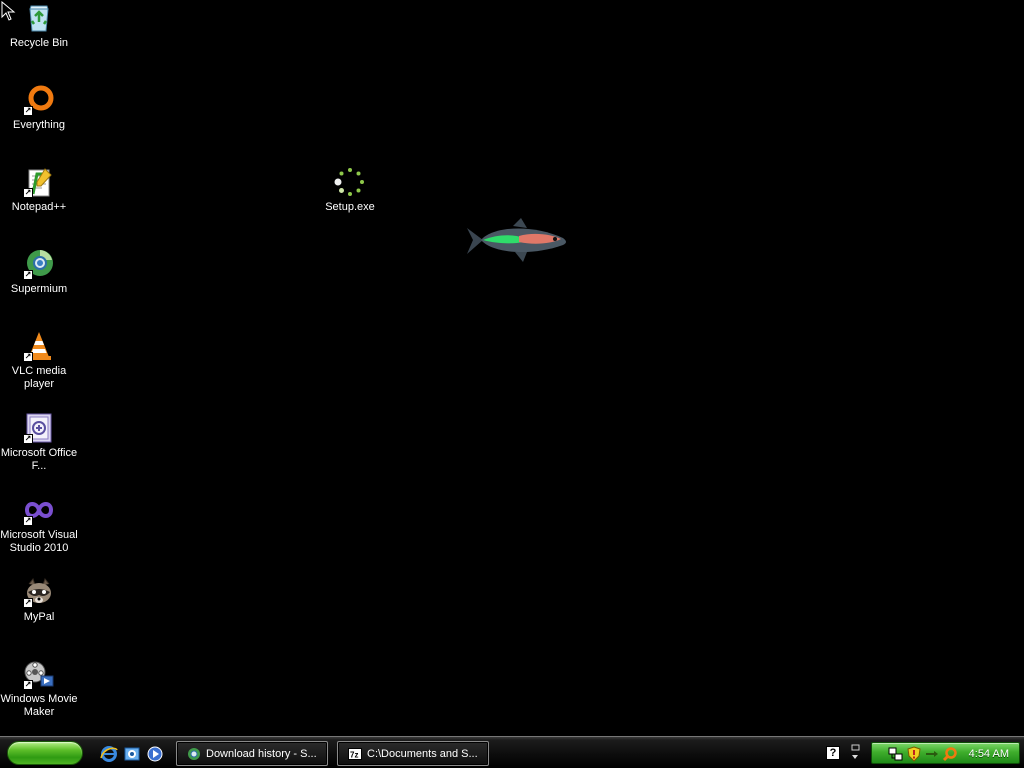  I want to click on recycle-bin-icon, so click(39, 18).